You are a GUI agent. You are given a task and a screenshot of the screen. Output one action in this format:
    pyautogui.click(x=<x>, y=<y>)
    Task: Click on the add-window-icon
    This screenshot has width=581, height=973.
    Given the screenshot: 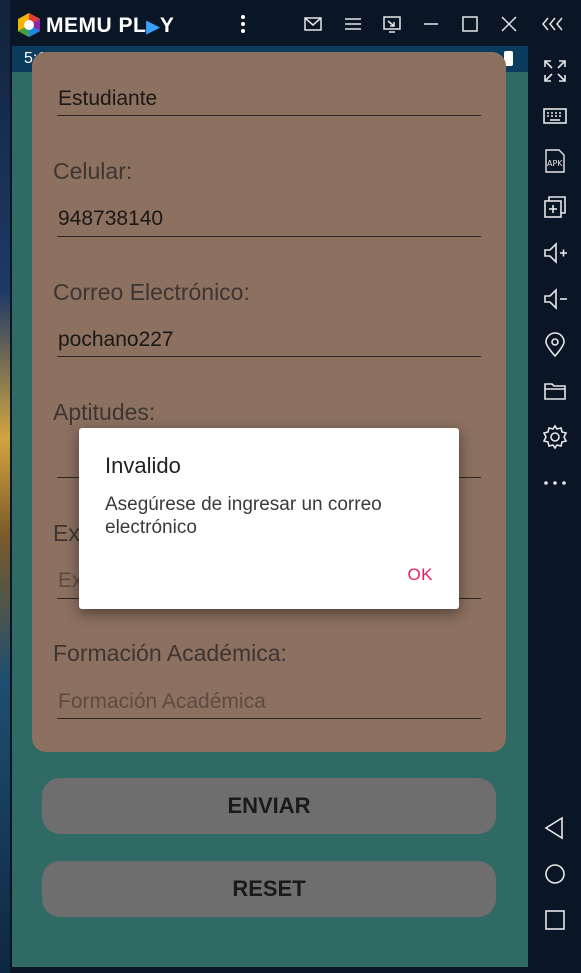 What is the action you would take?
    pyautogui.click(x=555, y=207)
    